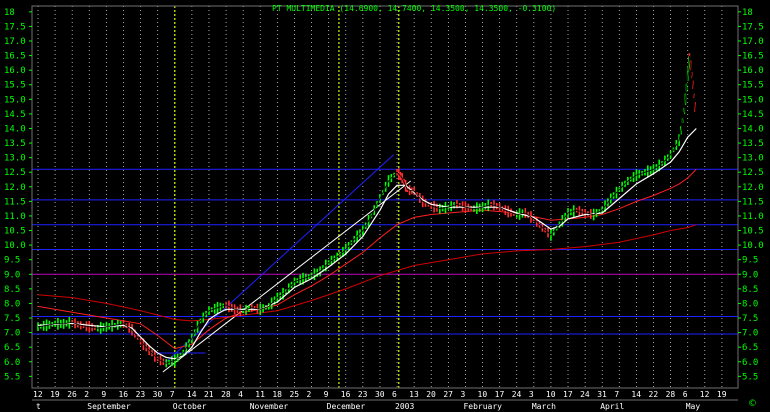 Image resolution: width=770 pixels, height=412 pixels. I want to click on y-tick-label-left: 12.5, so click(15, 173).